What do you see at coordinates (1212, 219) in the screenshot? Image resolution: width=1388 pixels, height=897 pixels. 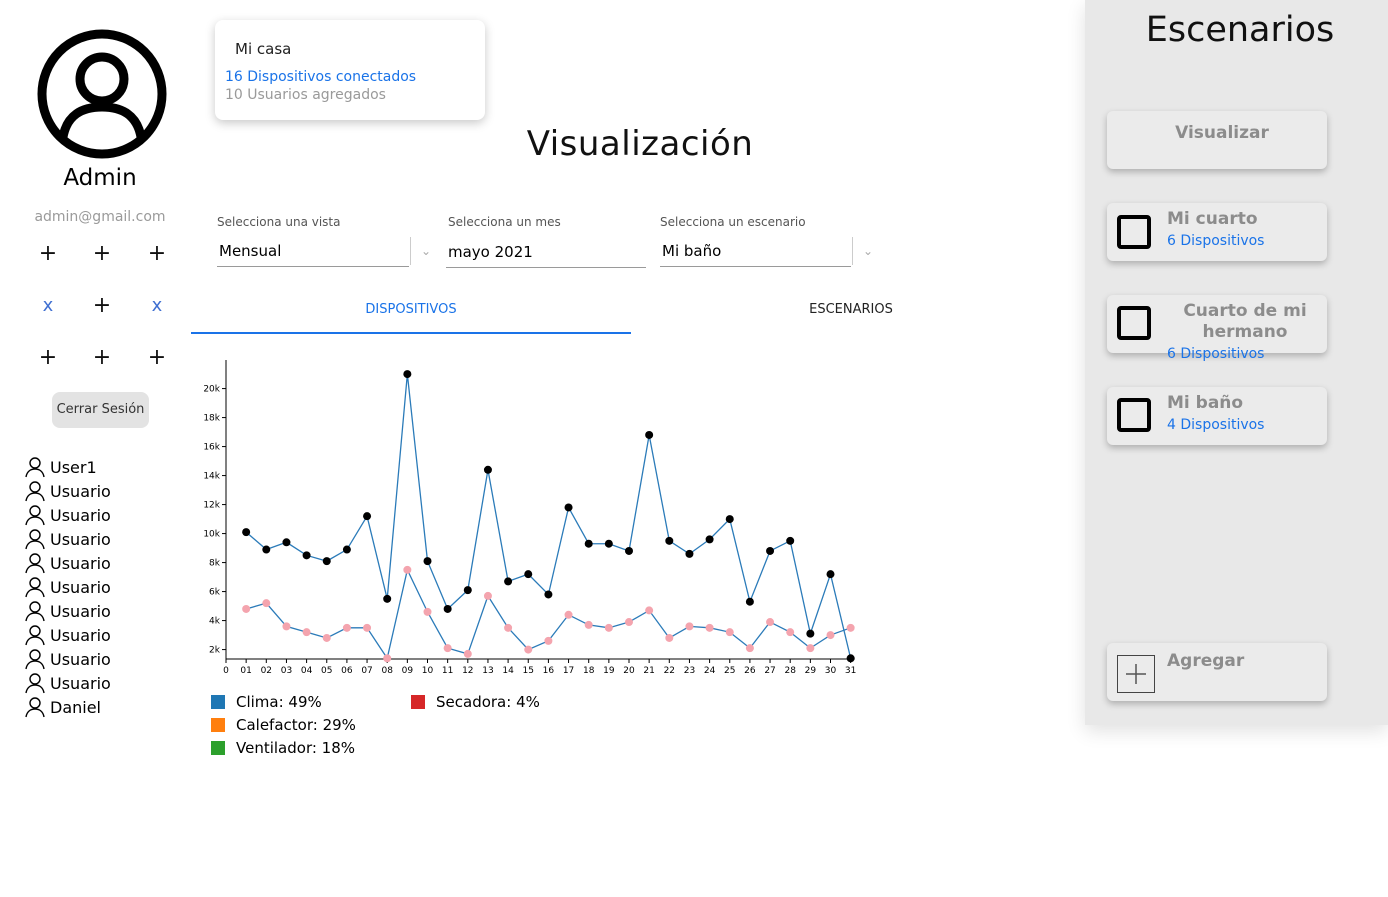 I see `scenario-name: Mi cuarto` at bounding box center [1212, 219].